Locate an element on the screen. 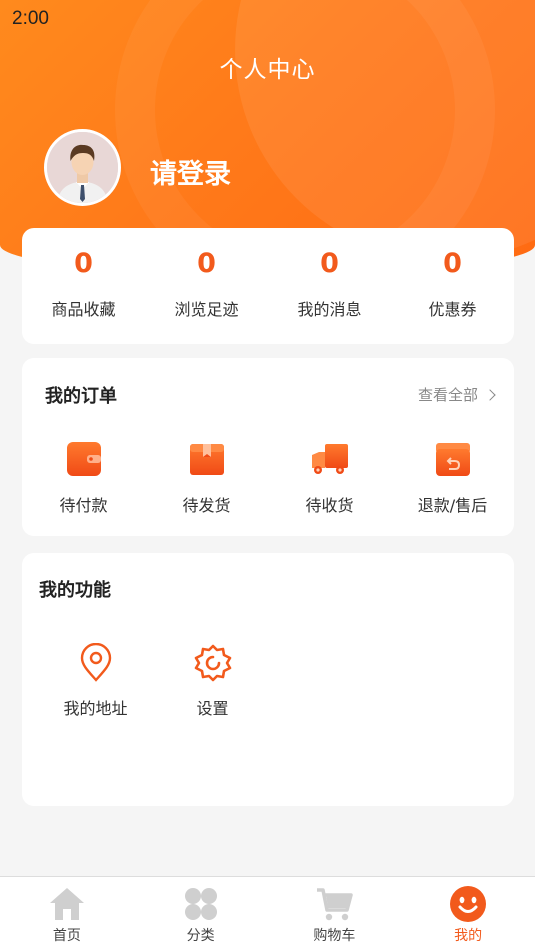 The height and width of the screenshot is (951, 535). avatar is located at coordinates (82, 167).